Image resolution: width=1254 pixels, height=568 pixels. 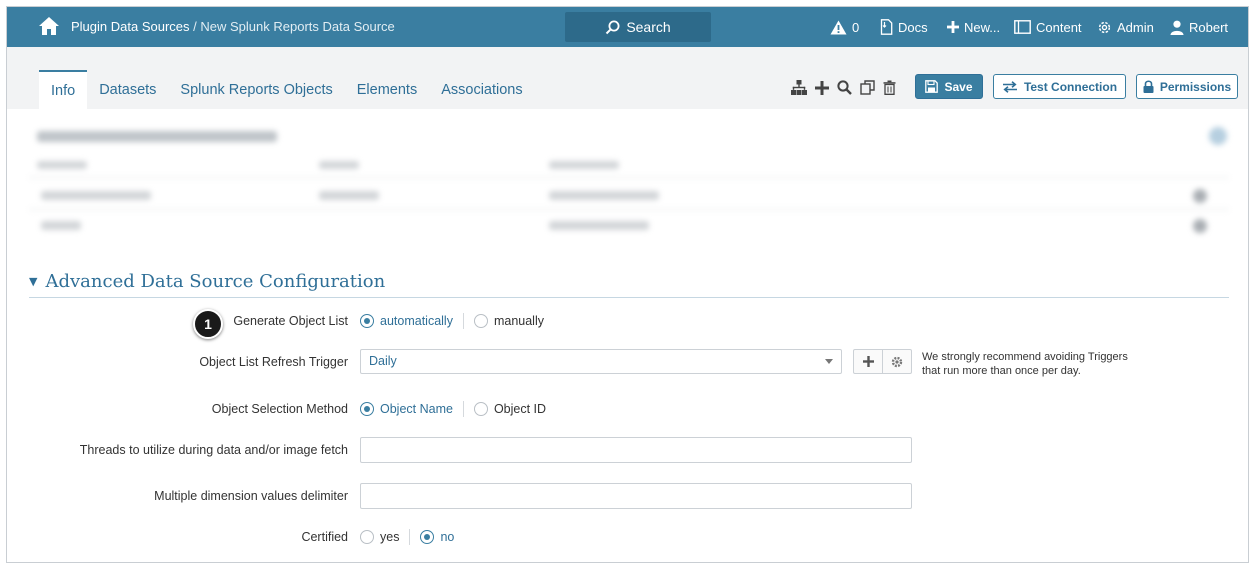 What do you see at coordinates (520, 409) in the screenshot?
I see `radio-object-id-label: Object ID` at bounding box center [520, 409].